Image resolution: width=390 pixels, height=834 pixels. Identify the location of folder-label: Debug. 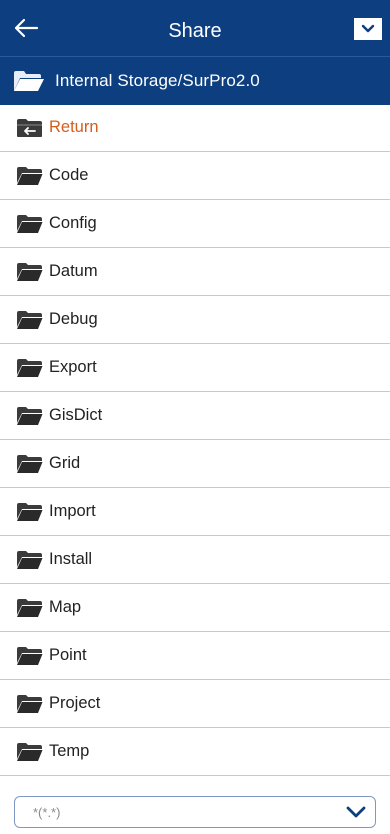
(73, 319).